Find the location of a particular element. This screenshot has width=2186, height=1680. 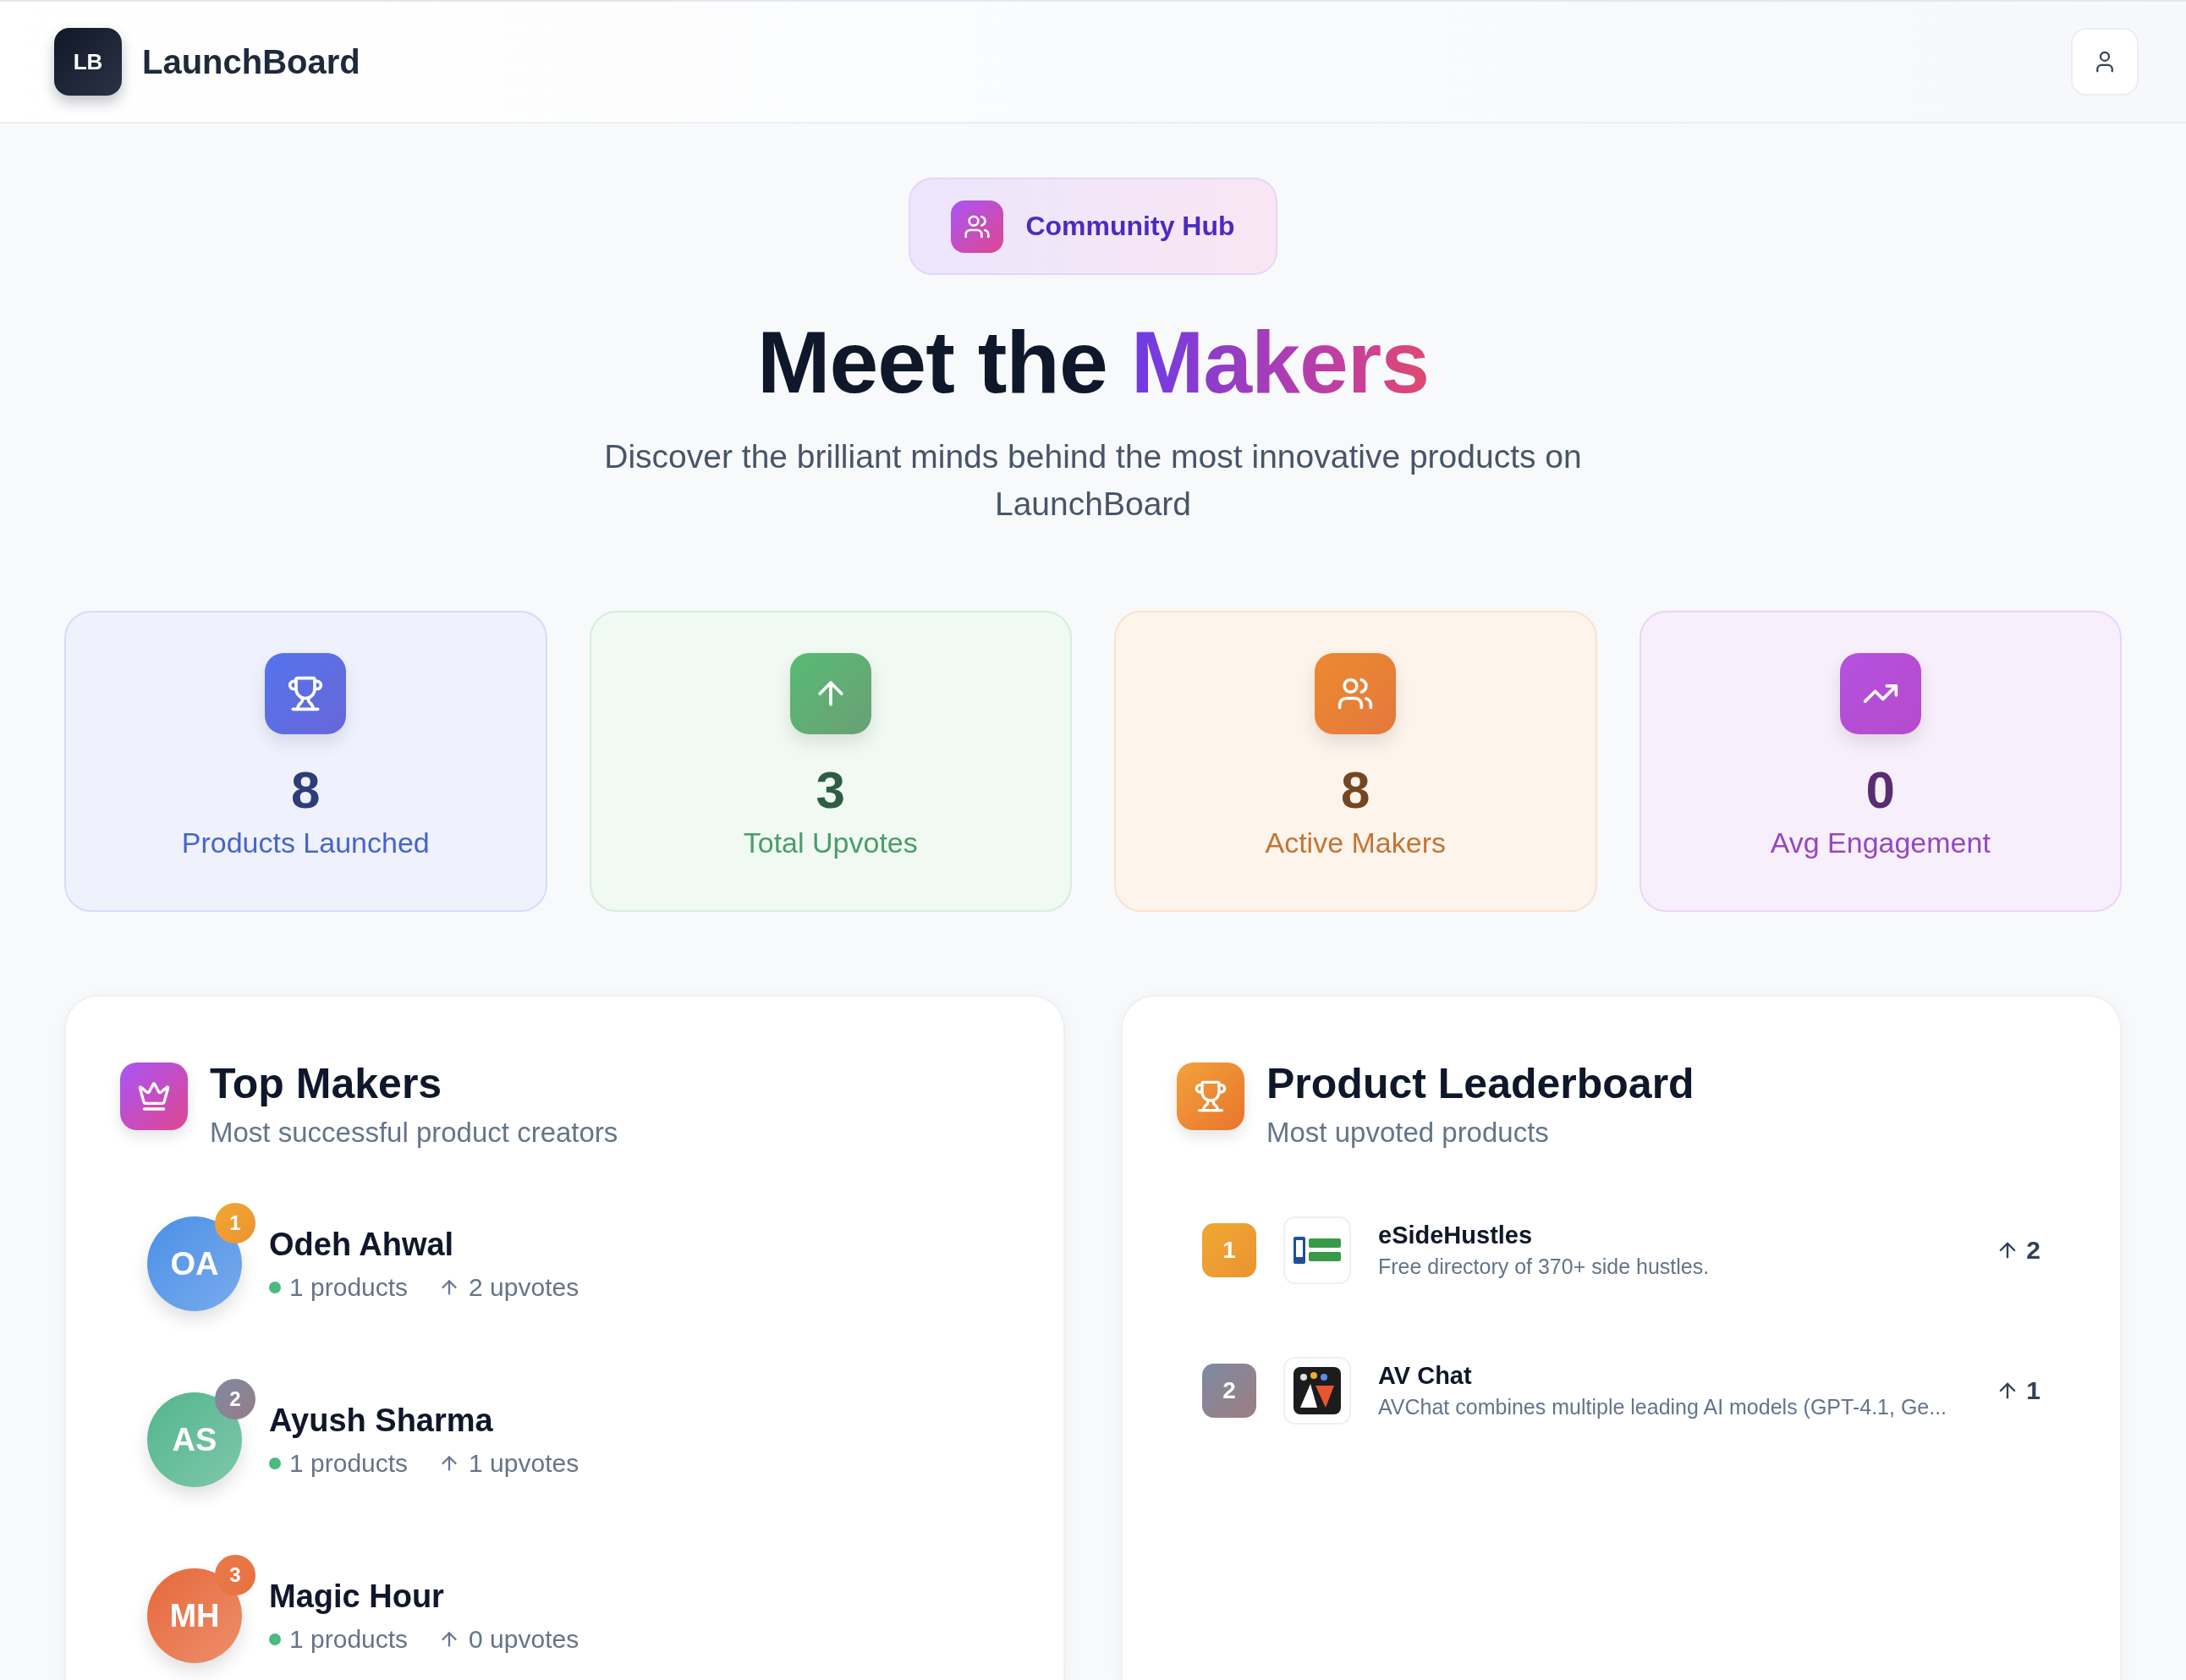

stat-value: 0 is located at coordinates (1880, 790).